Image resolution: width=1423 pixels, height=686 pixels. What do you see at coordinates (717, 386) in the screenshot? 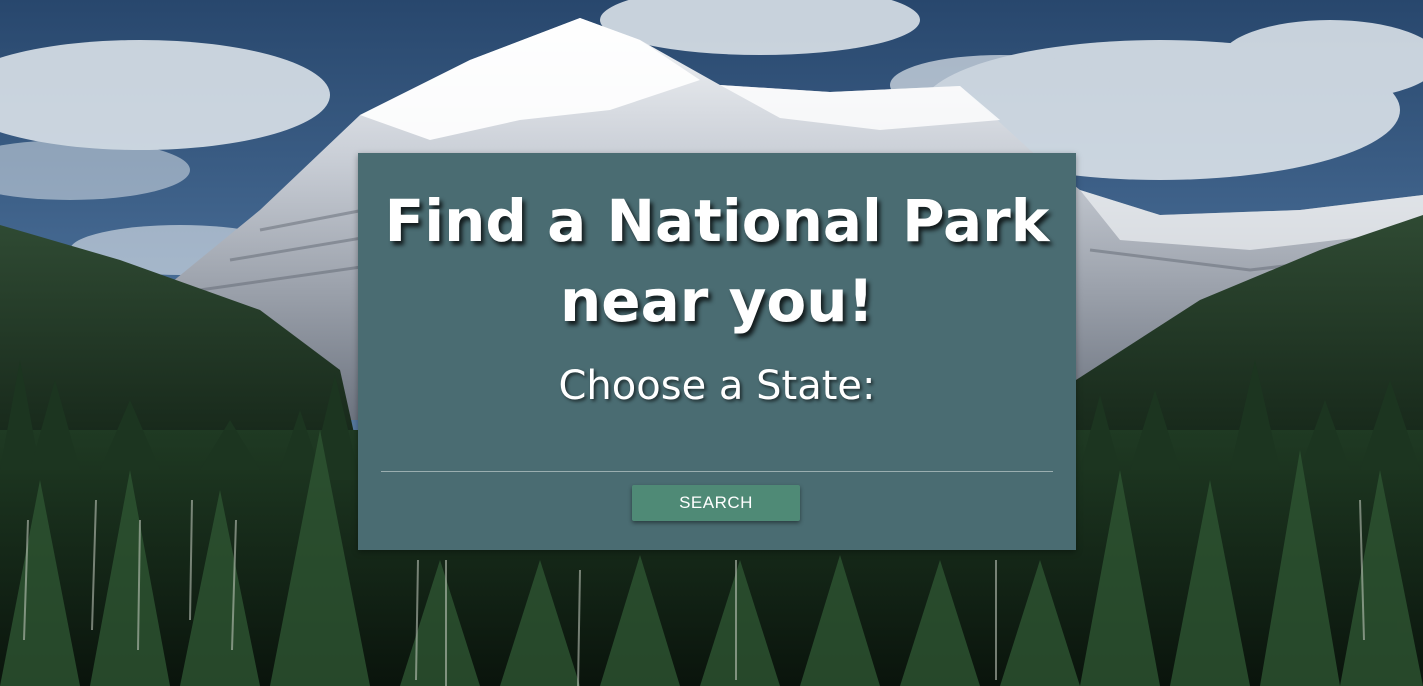
I see `choose-state-label: Choose a State:` at bounding box center [717, 386].